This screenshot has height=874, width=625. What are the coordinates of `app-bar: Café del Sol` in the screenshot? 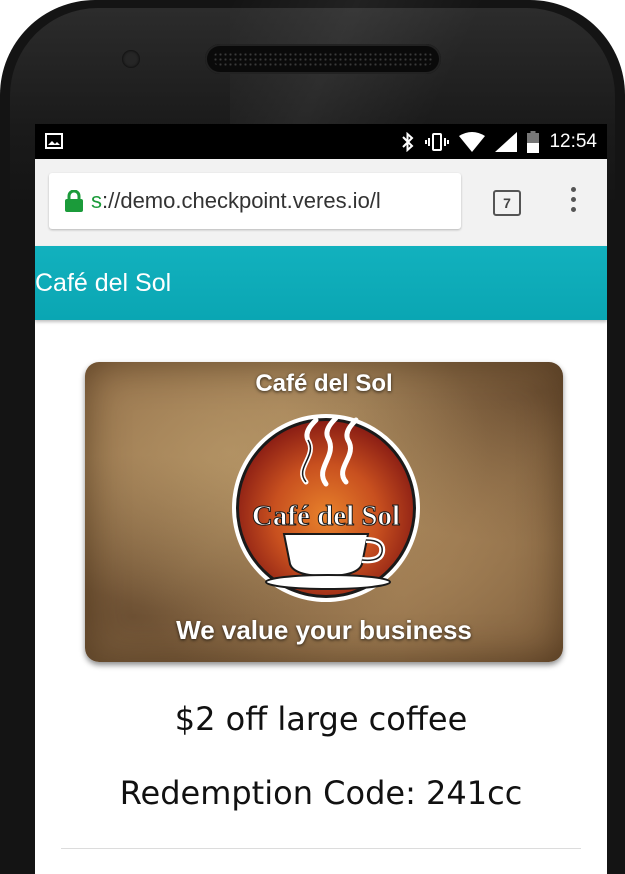 It's located at (321, 283).